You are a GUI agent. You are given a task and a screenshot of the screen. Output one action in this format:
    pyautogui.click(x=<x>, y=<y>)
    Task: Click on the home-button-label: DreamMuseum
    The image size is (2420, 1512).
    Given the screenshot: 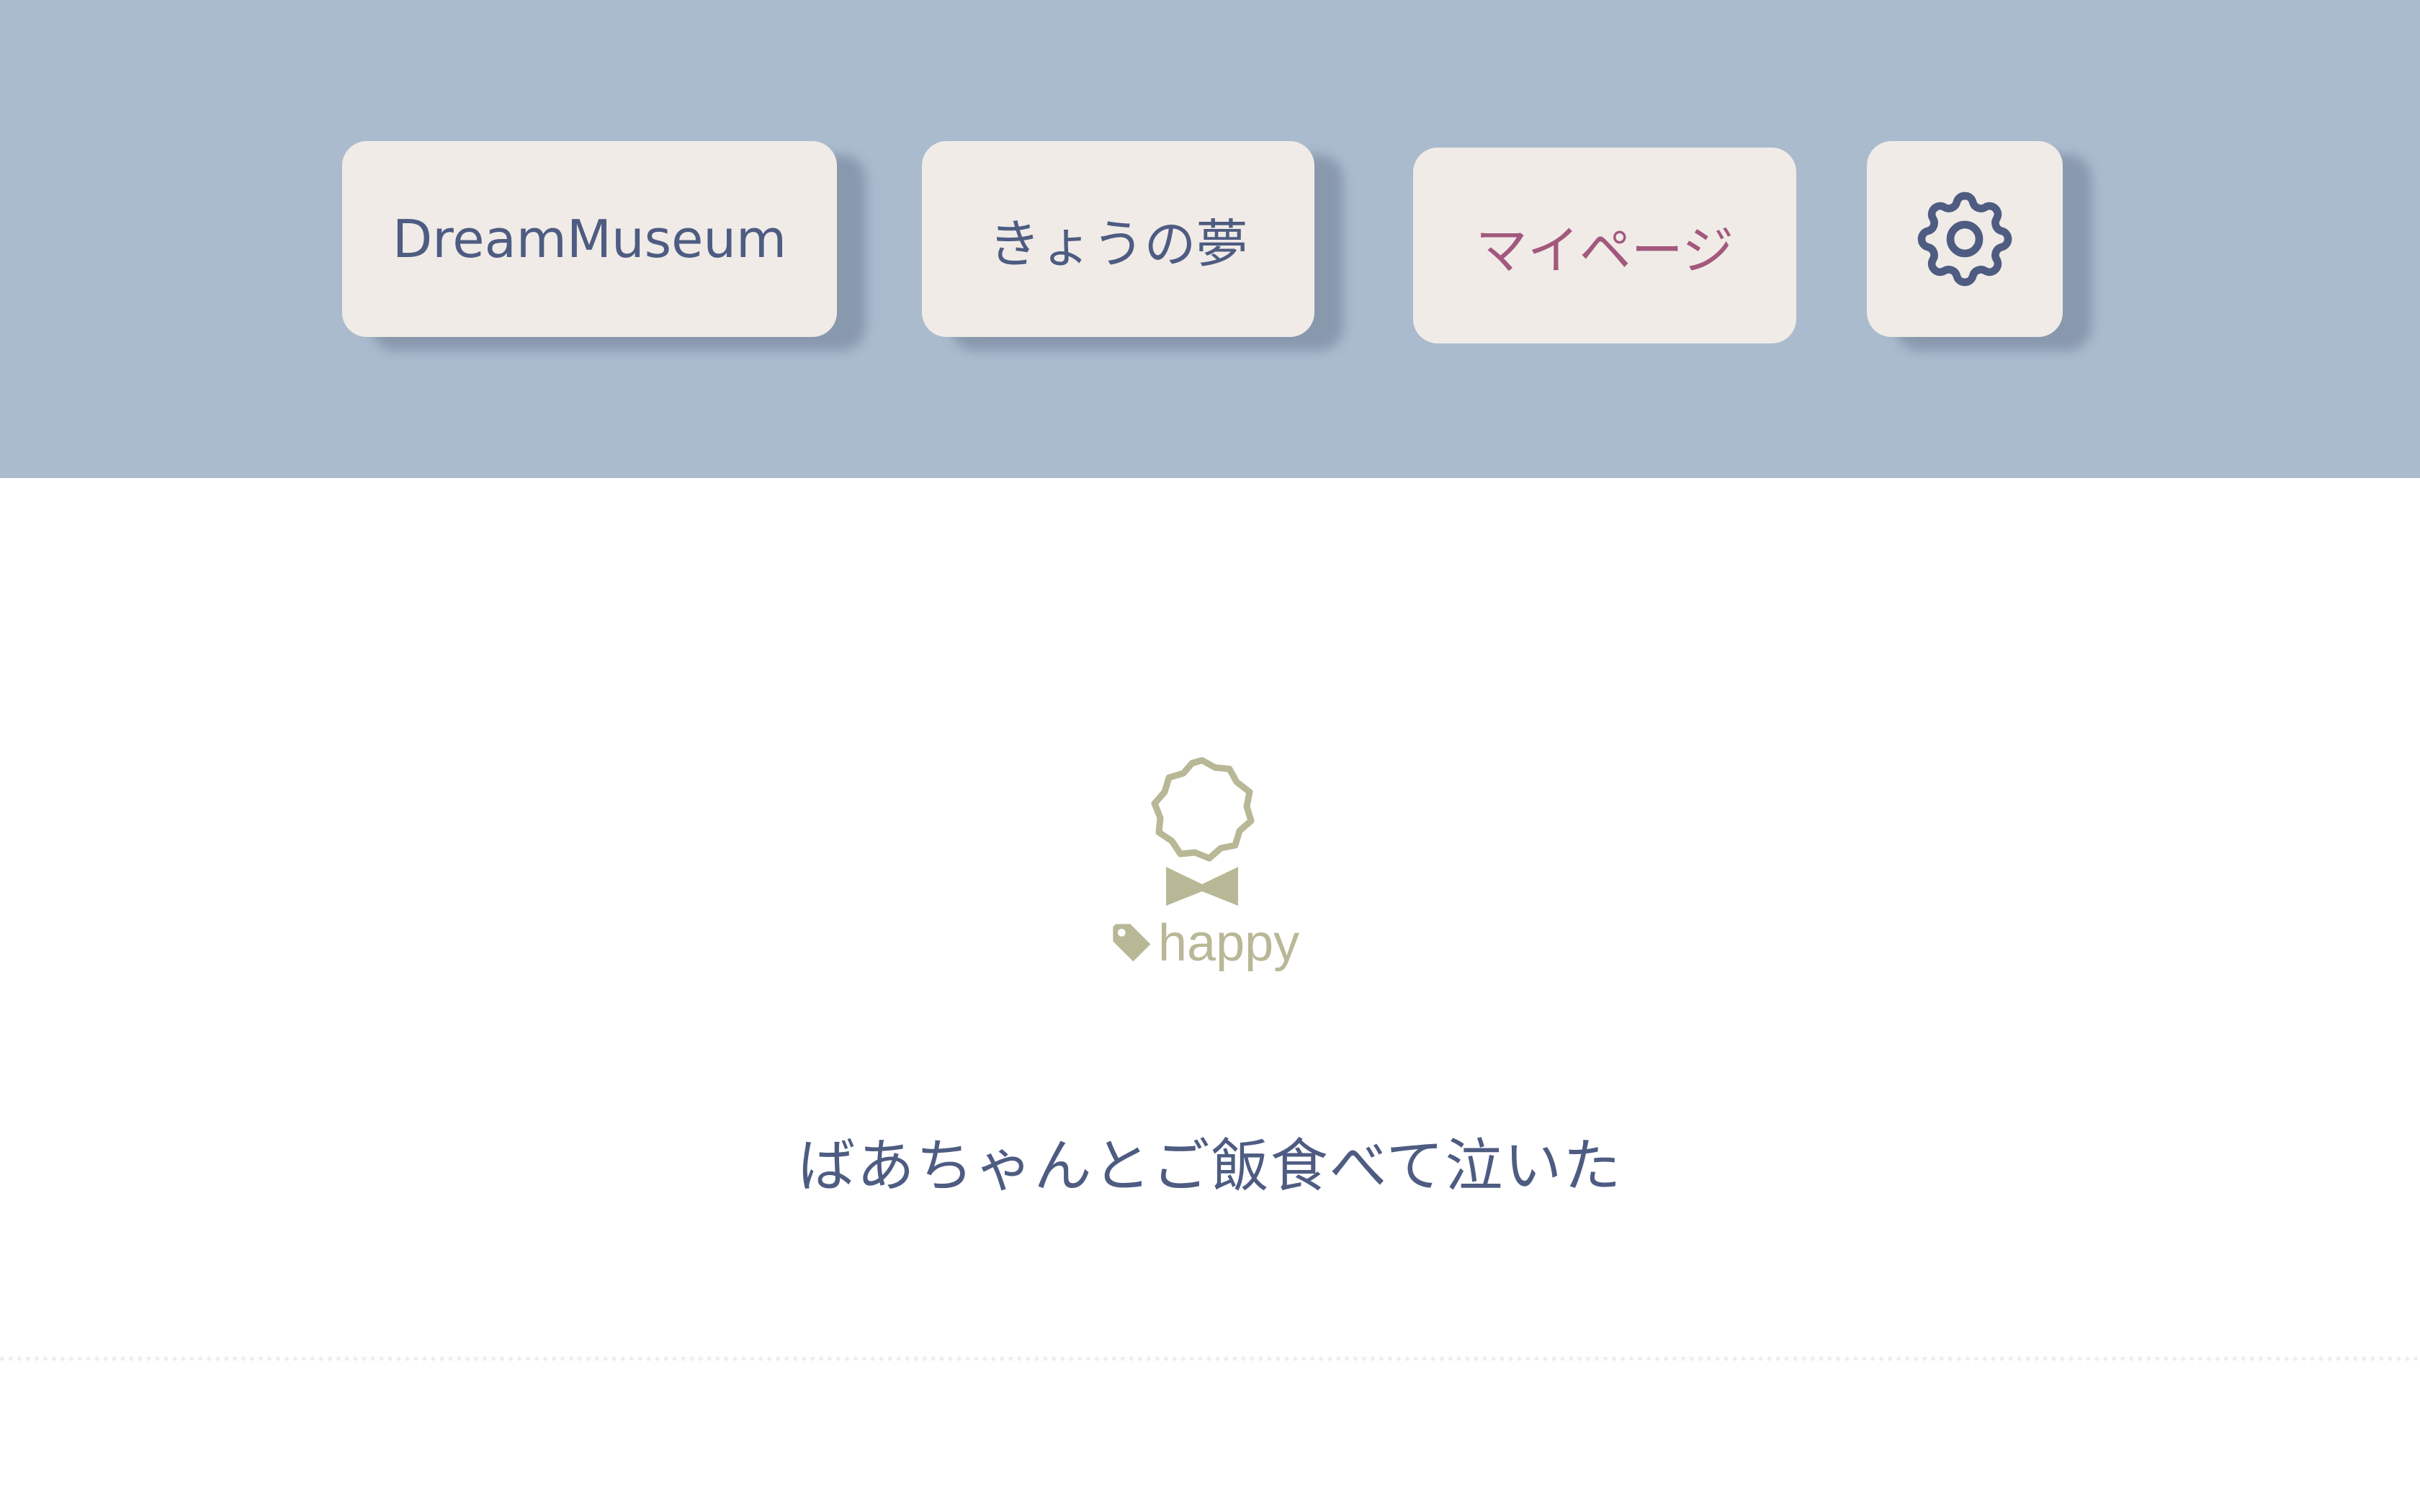 What is the action you would take?
    pyautogui.click(x=589, y=239)
    